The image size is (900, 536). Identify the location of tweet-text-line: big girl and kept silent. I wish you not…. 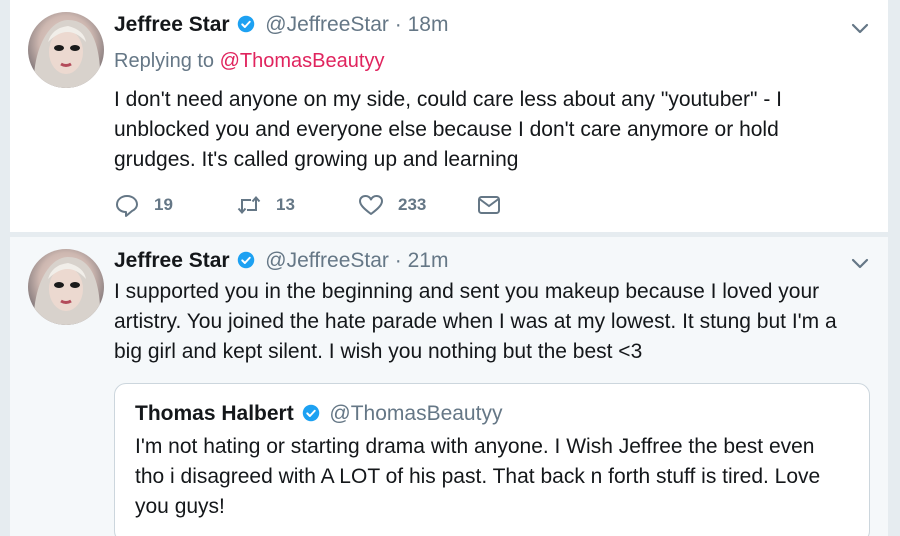
(378, 351).